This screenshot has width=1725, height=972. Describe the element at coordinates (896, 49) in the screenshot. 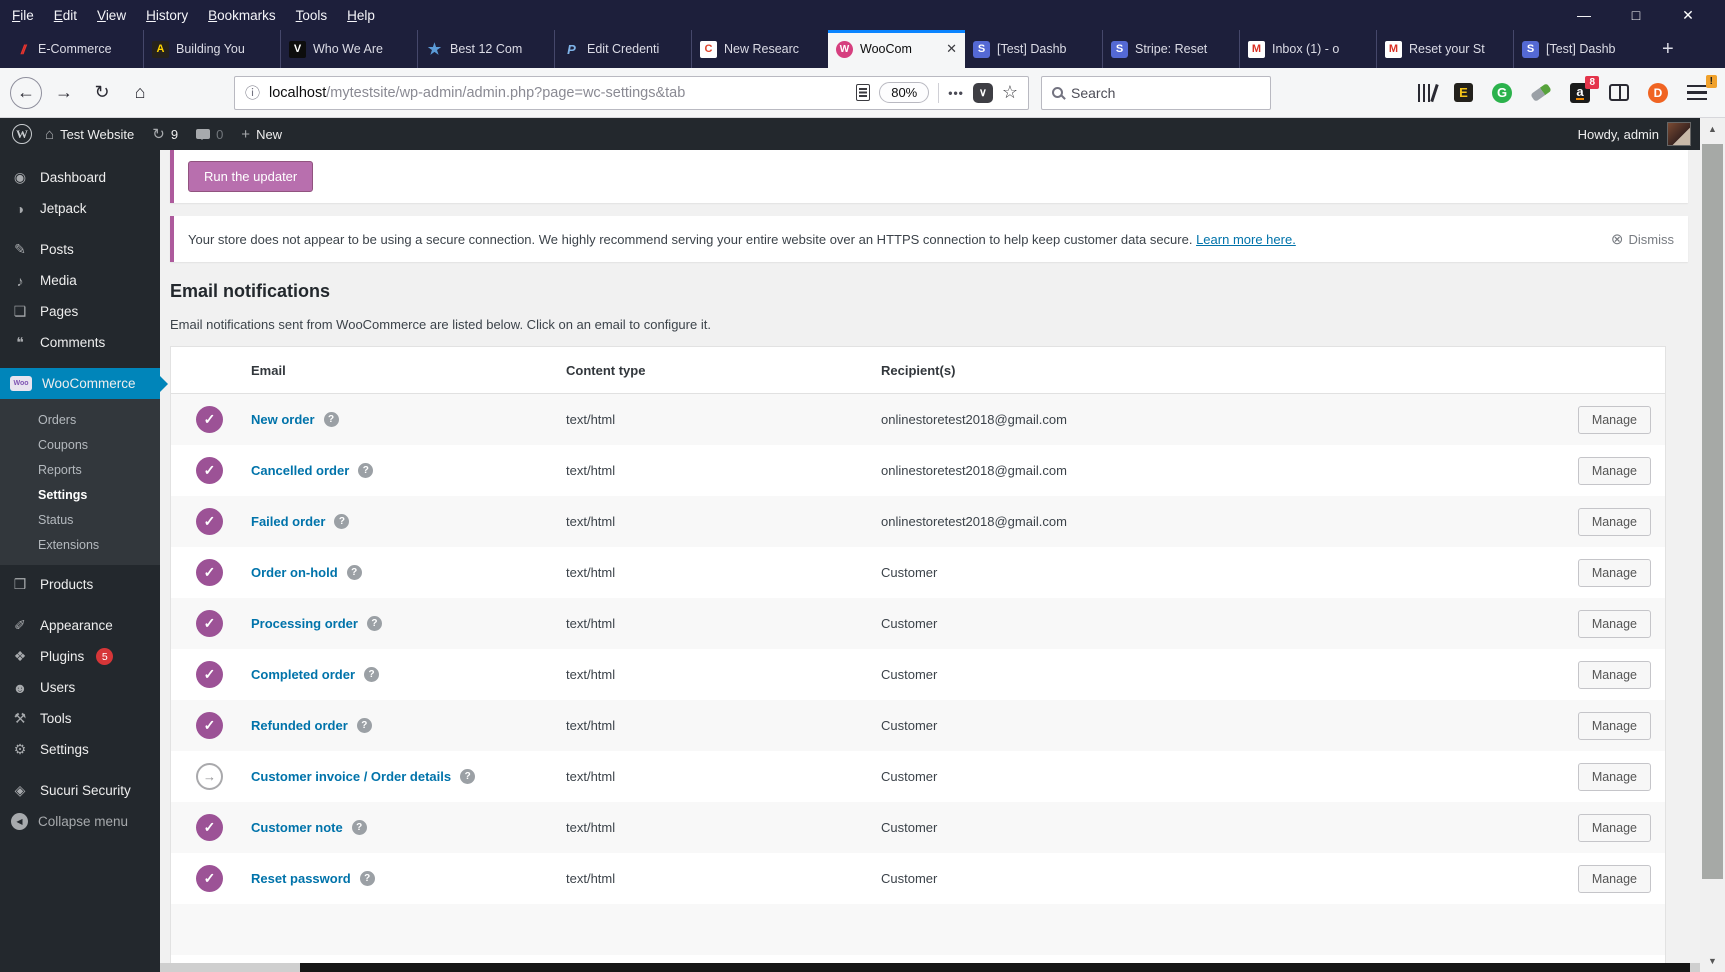

I see `tab-woocommerce-active: W WooCom ✕` at that location.